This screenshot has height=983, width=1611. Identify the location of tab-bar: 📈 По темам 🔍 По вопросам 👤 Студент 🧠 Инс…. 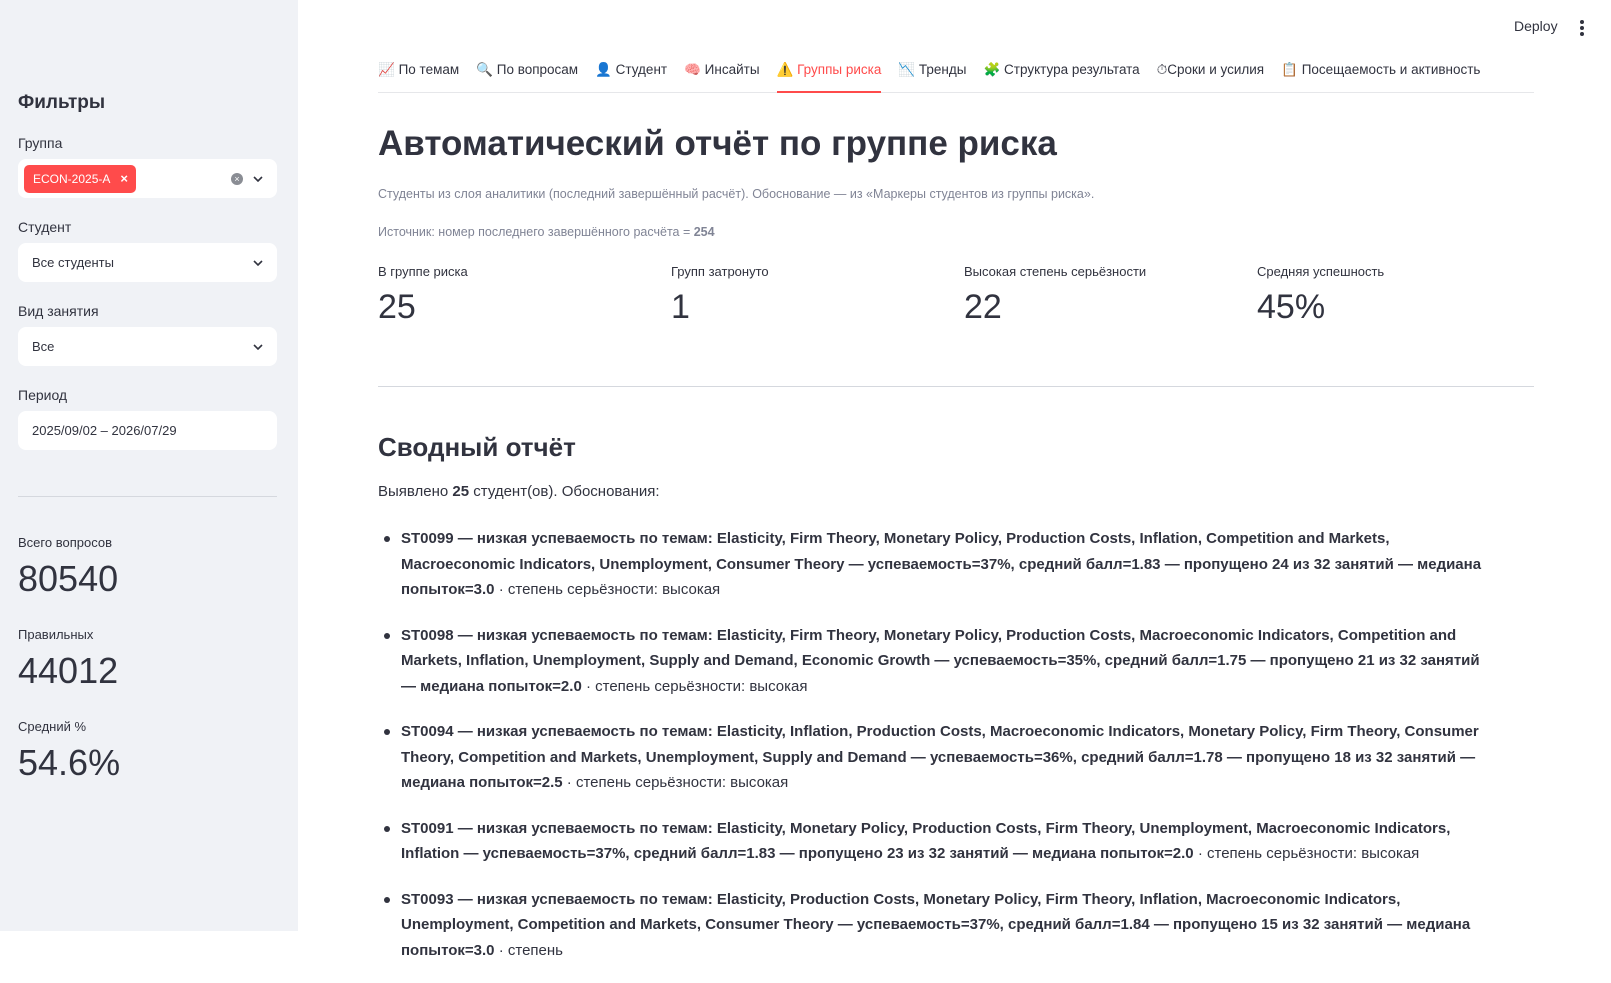
(956, 75).